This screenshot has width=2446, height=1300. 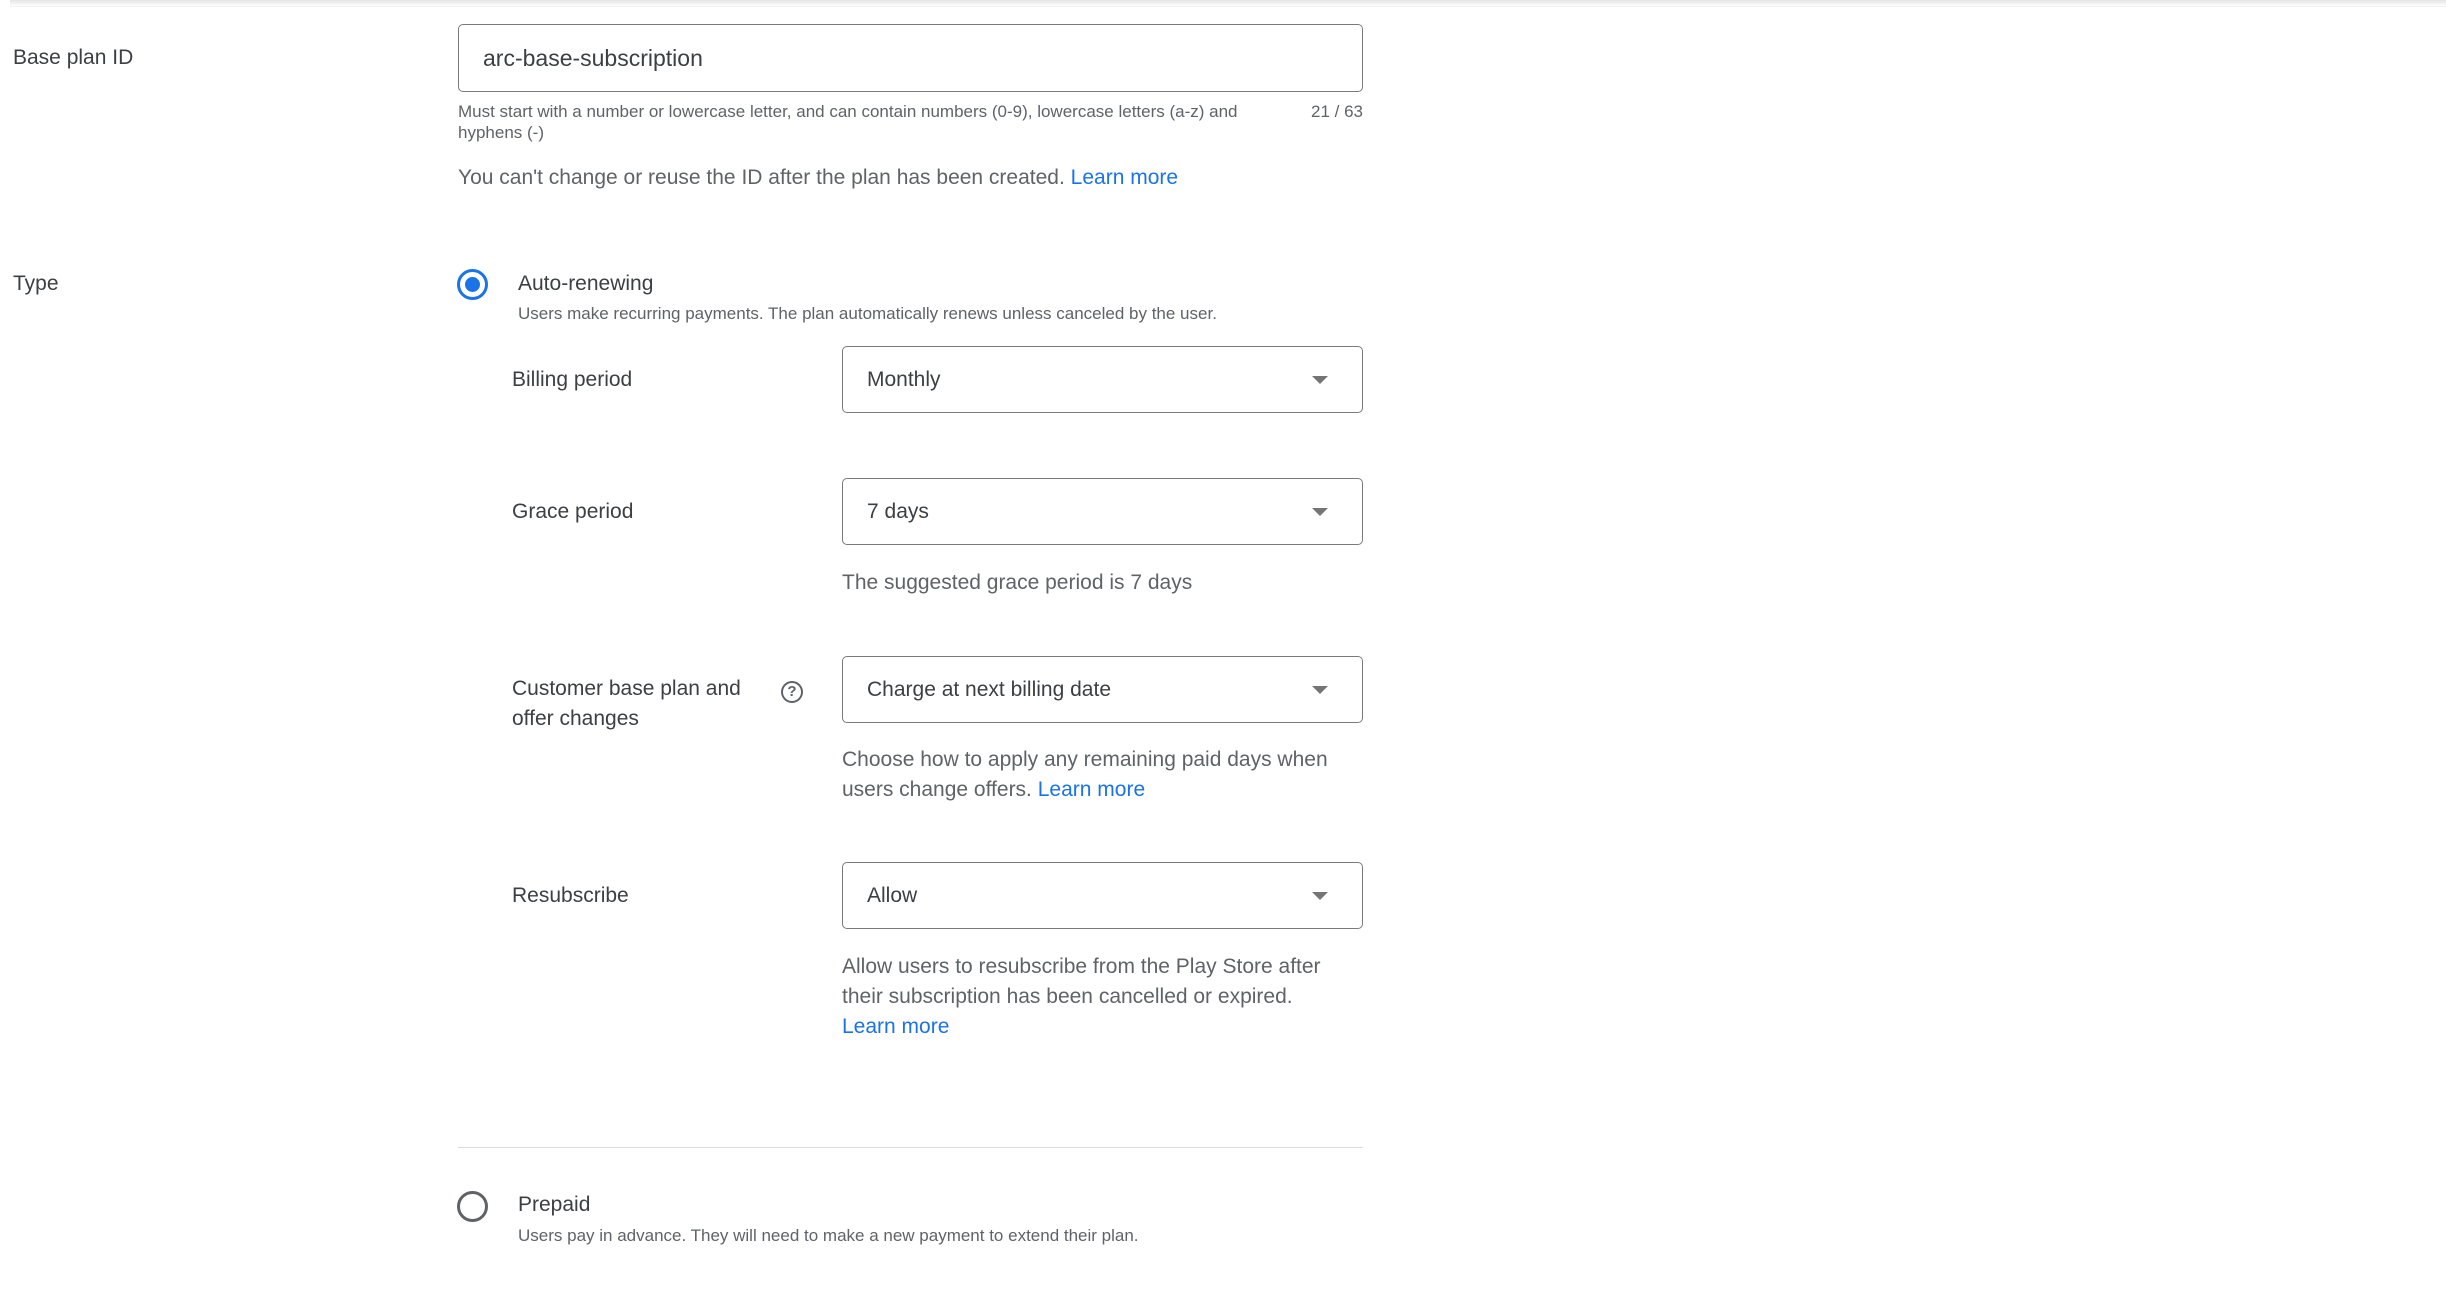 What do you see at coordinates (36, 283) in the screenshot?
I see `type-label: Type` at bounding box center [36, 283].